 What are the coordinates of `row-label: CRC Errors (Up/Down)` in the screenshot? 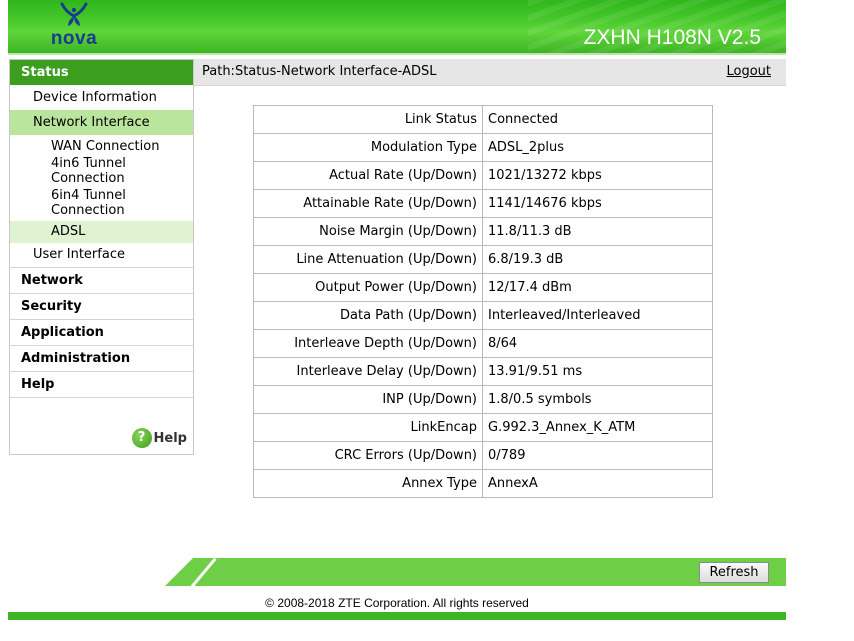 It's located at (368, 455).